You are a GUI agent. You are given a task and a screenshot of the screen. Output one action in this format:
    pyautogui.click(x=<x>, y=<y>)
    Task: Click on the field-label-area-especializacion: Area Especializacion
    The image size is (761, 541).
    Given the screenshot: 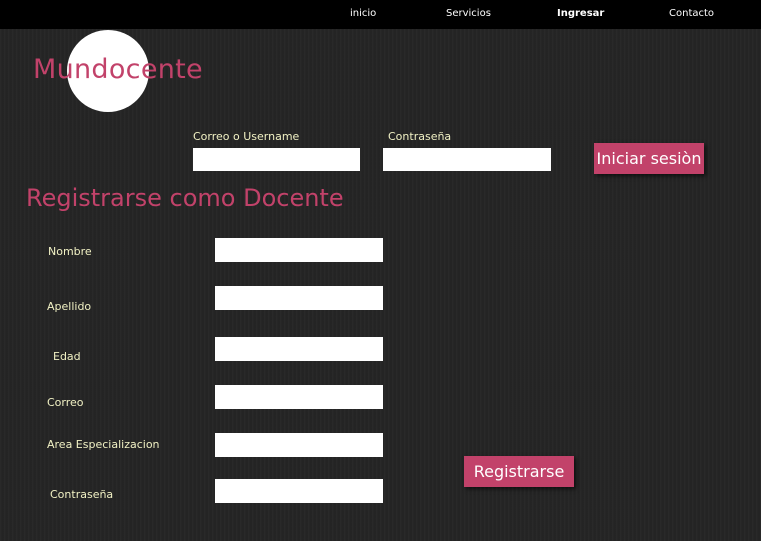 What is the action you would take?
    pyautogui.click(x=103, y=444)
    